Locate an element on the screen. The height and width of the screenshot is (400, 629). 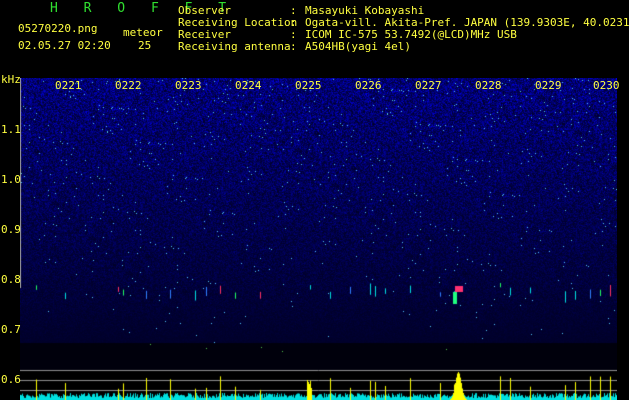
y-label: 1.0 is located at coordinates (11, 179).